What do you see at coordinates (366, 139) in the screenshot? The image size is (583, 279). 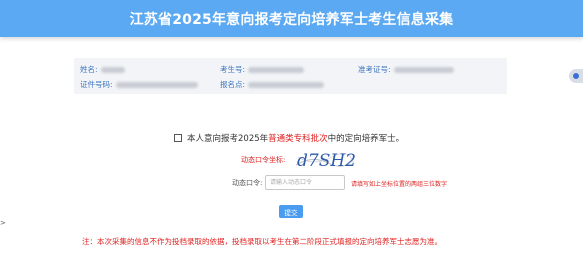 I see `confirm-text-suffix: 中的定向培养军士。` at bounding box center [366, 139].